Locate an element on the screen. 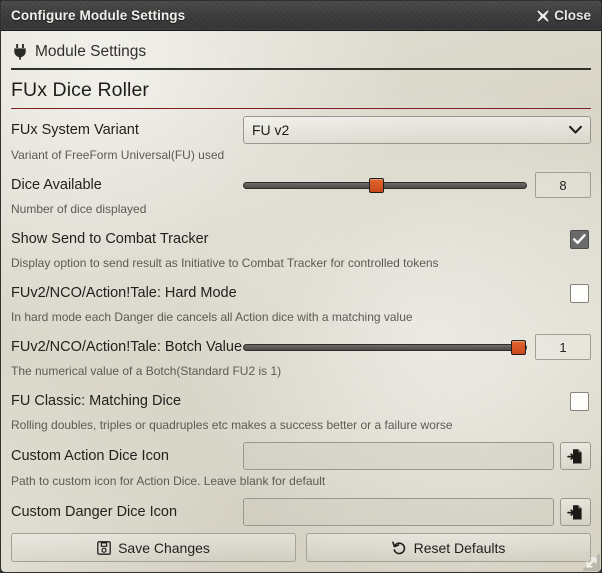 This screenshot has width=602, height=573. setting-label: FUx System Variant is located at coordinates (75, 130).